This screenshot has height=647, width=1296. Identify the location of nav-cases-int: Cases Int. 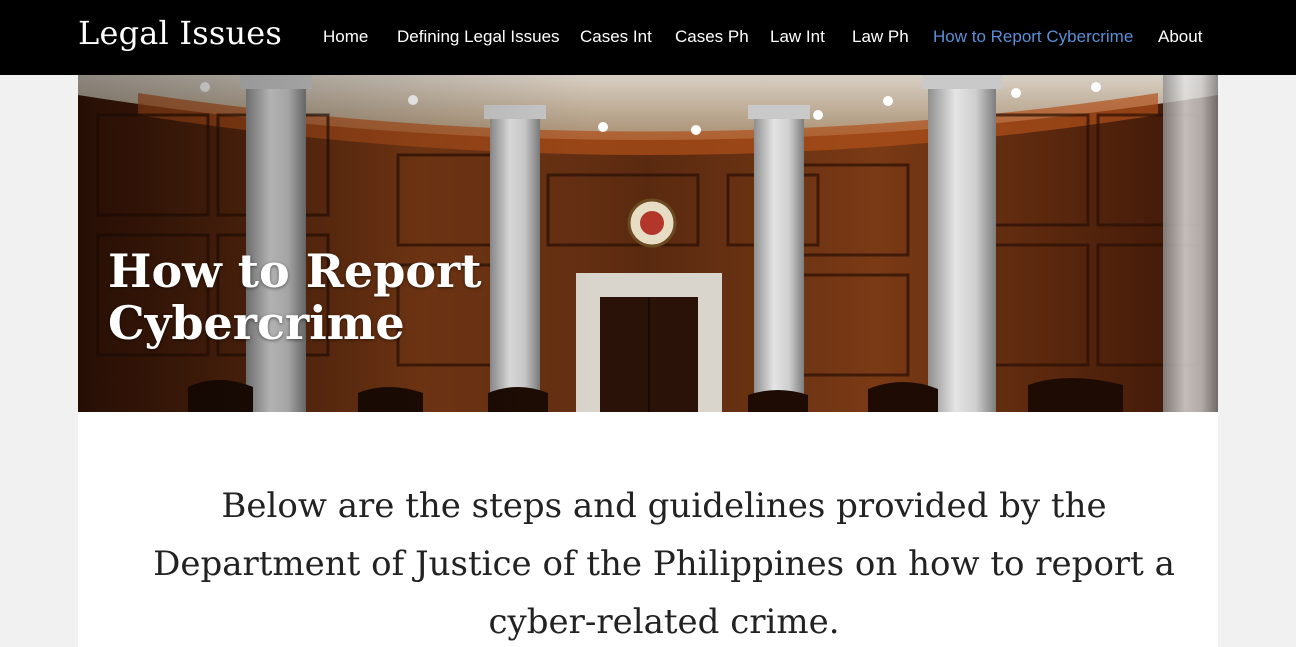
(616, 37).